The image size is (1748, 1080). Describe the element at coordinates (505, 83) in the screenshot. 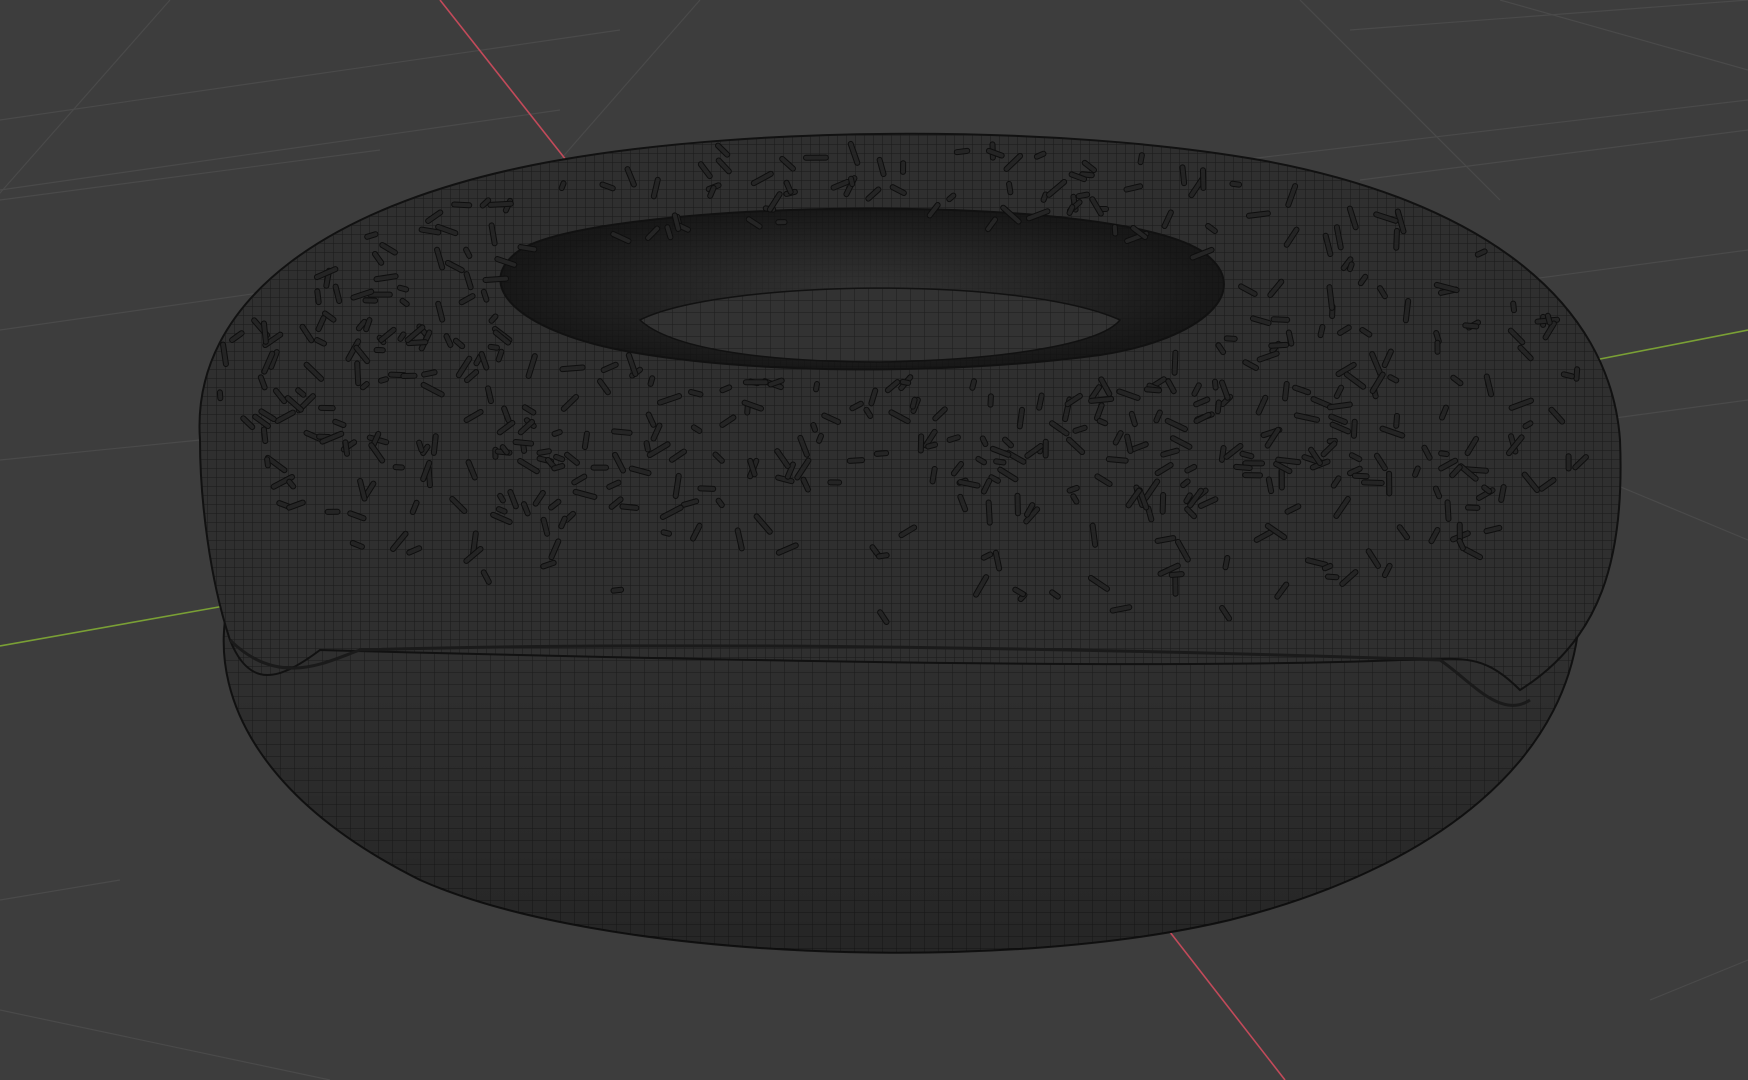

I see `x-axis-line` at that location.